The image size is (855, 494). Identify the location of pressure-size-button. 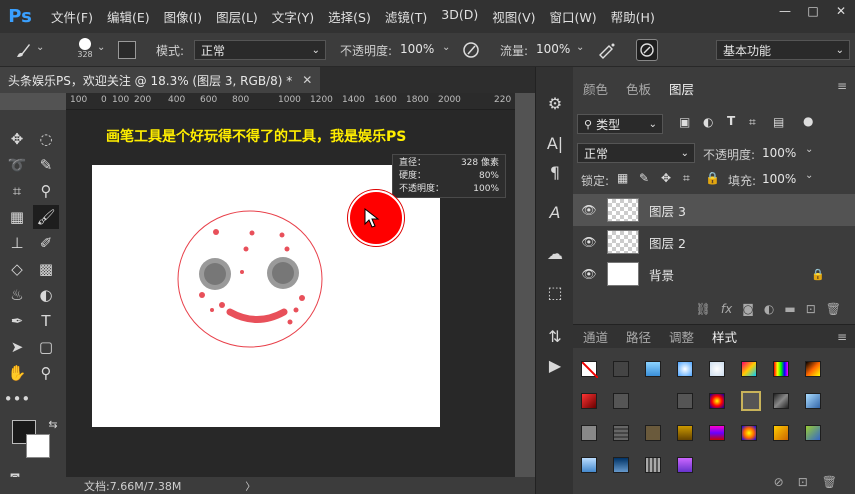
(647, 50).